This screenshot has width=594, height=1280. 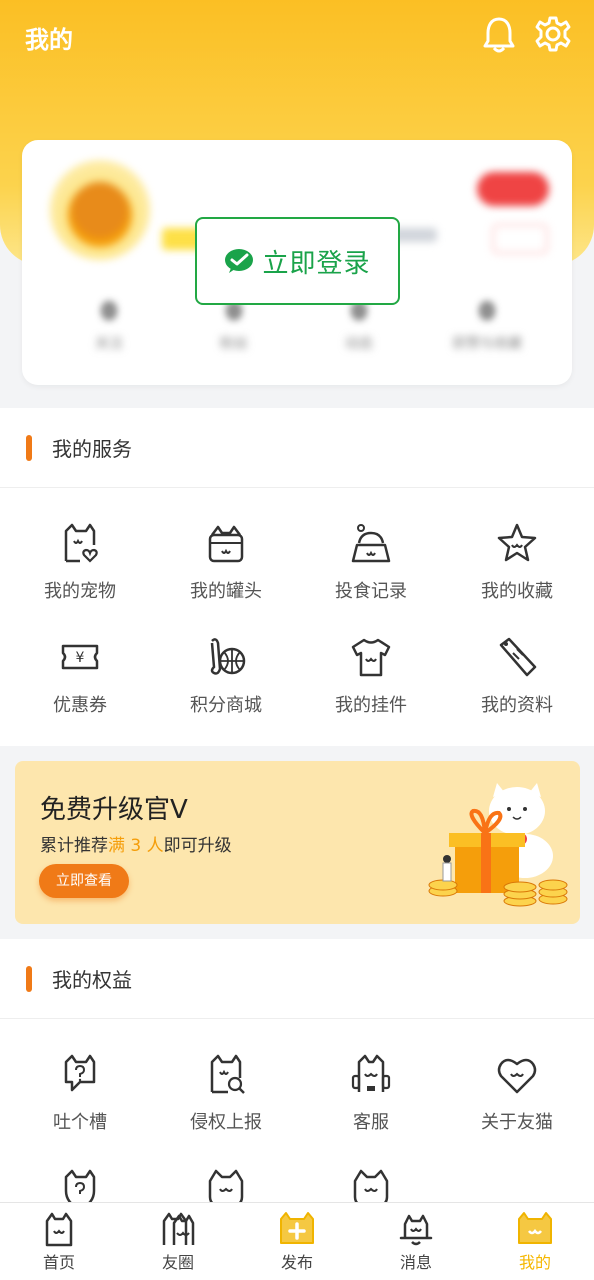 What do you see at coordinates (114, 810) in the screenshot?
I see `promo-title: 免费升级官V` at bounding box center [114, 810].